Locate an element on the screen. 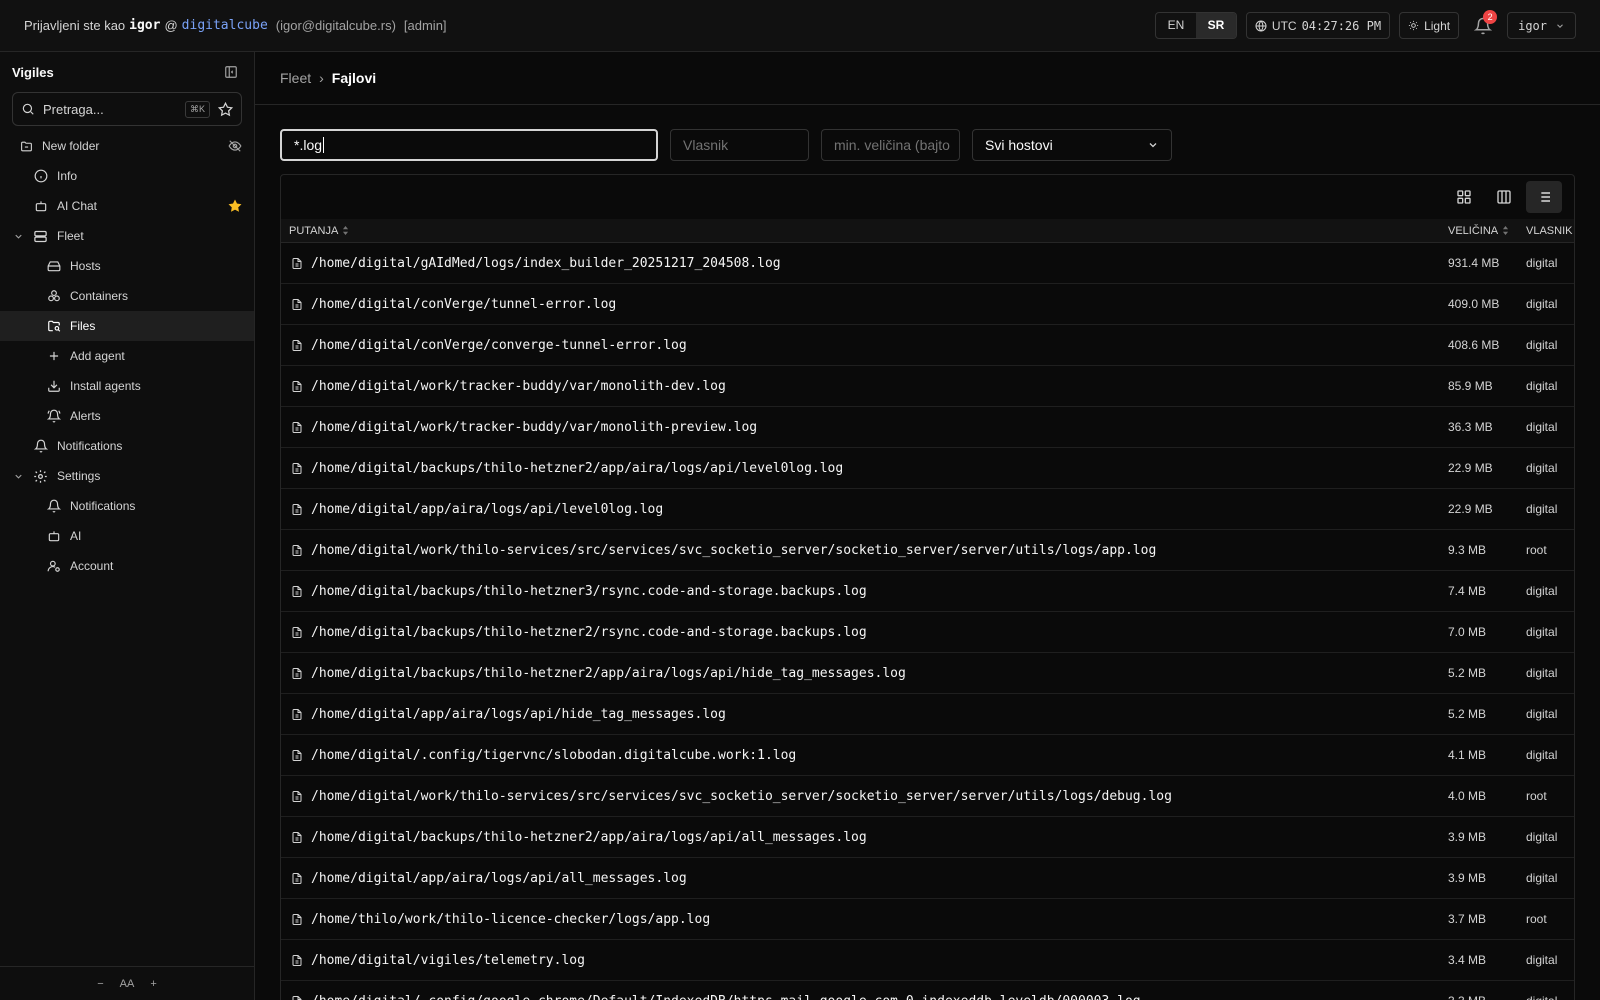 The height and width of the screenshot is (1000, 1600). sidebar-item-settings-ai: AI is located at coordinates (127, 536).